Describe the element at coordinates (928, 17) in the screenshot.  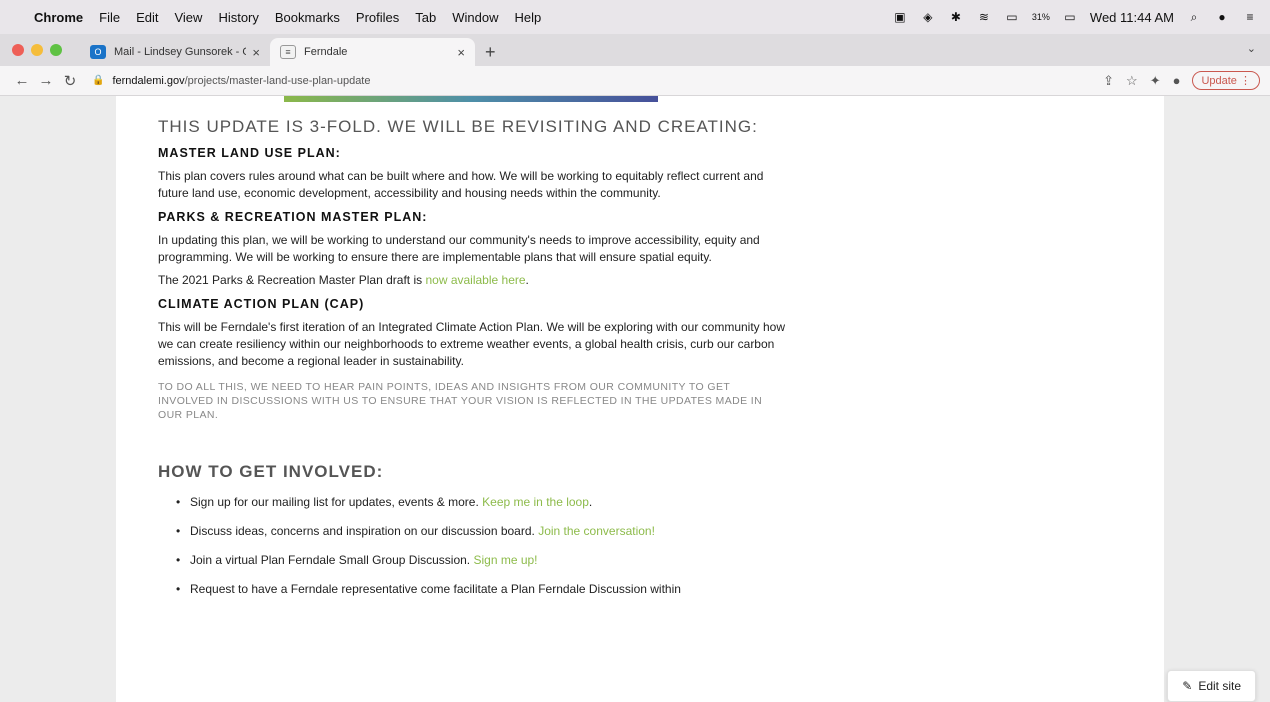
I see `wheel-icon: ◈` at that location.